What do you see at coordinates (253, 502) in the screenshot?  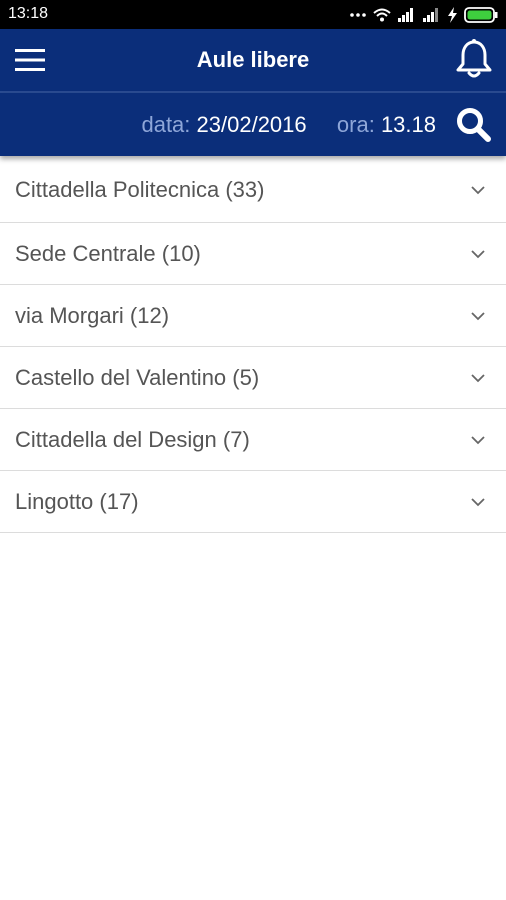 I see `list-item: Lingotto (17)` at bounding box center [253, 502].